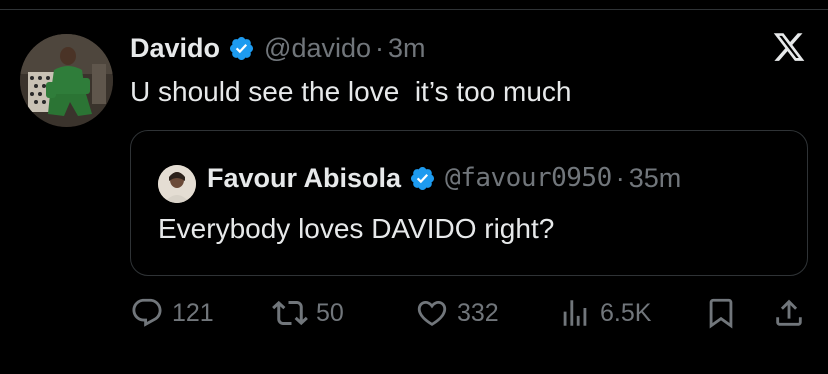 Image resolution: width=828 pixels, height=374 pixels. What do you see at coordinates (478, 312) in the screenshot?
I see `like-count: 332` at bounding box center [478, 312].